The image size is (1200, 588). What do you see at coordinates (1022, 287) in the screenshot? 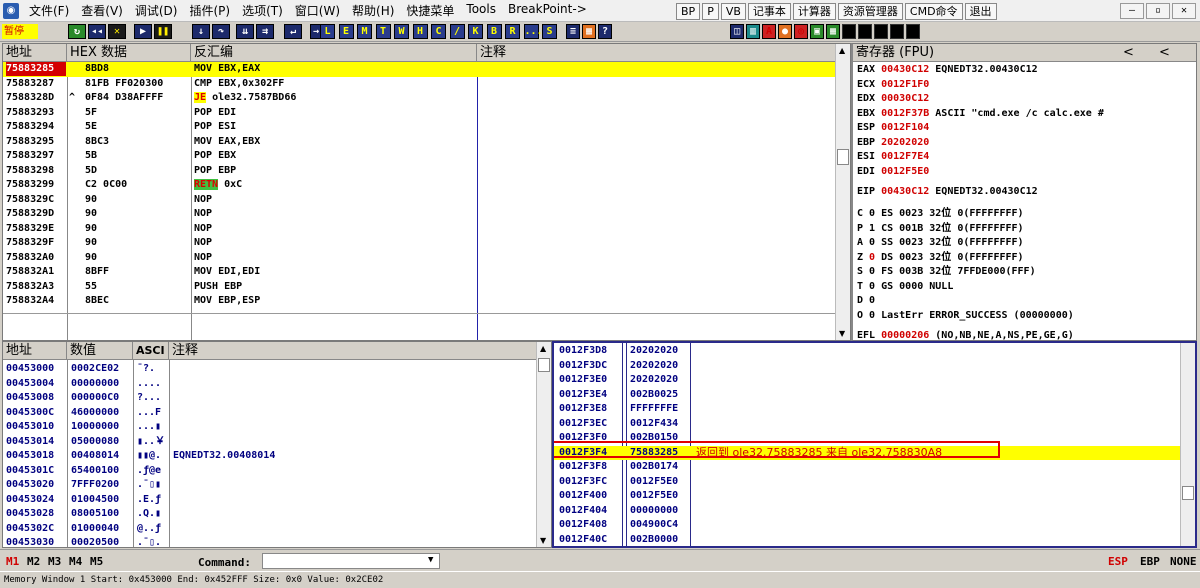
I see `flag-row-t: T 0 GS 0000 NULL` at bounding box center [1022, 287].